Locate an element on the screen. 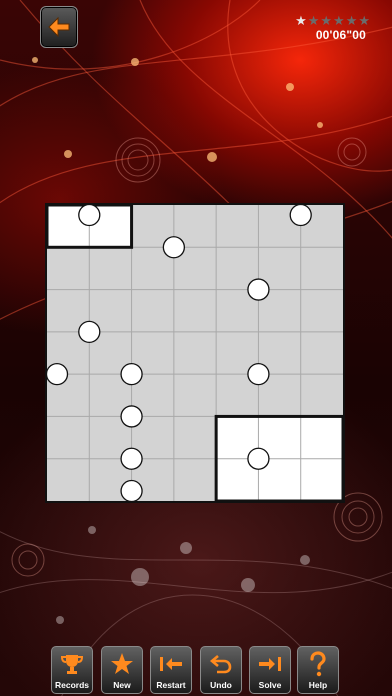  rating-stars: ★ ★ ★ ★ ★ ★ is located at coordinates (332, 20).